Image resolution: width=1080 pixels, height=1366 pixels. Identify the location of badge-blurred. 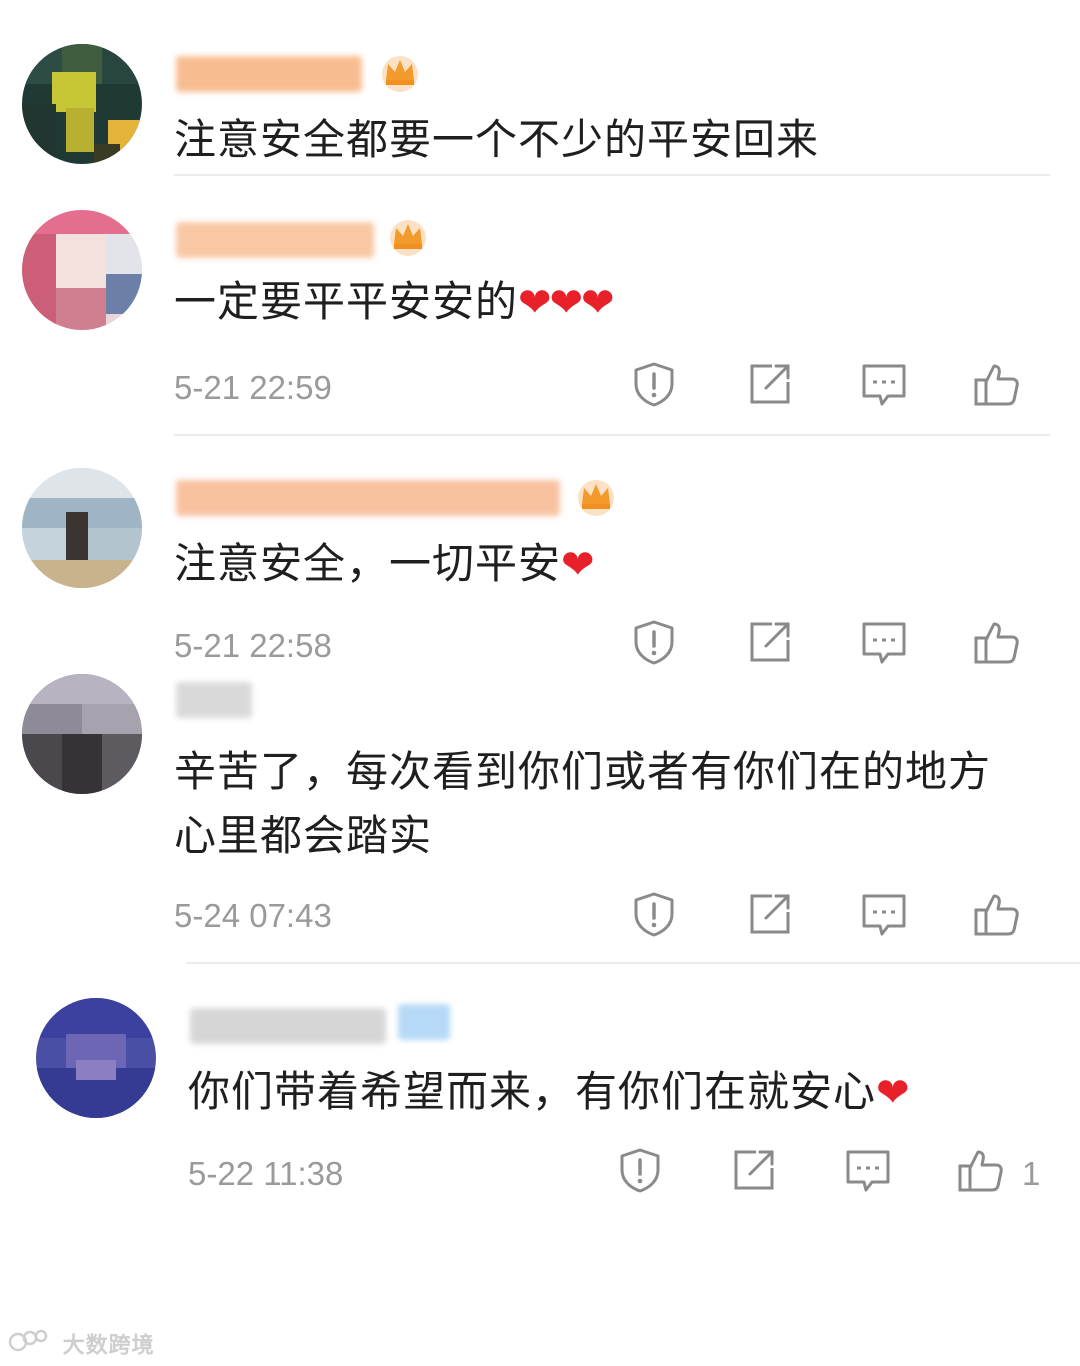
(424, 1022).